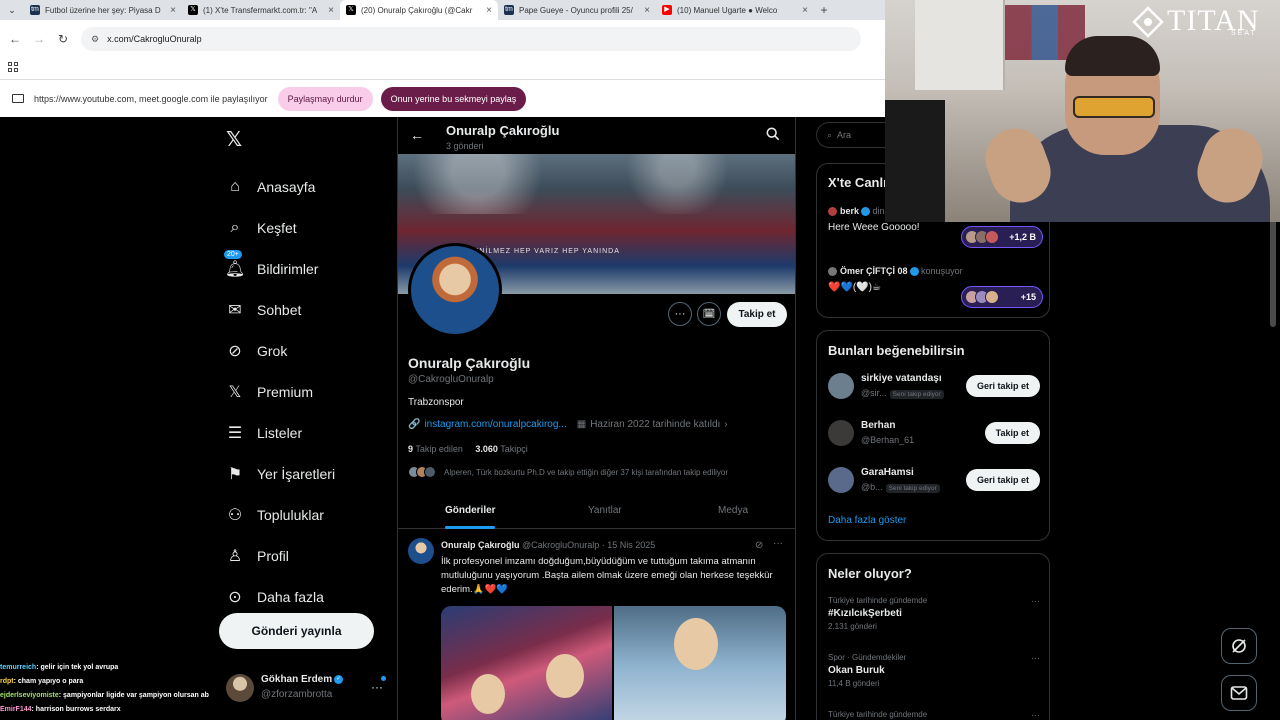  What do you see at coordinates (605, 510) in the screenshot?
I see `tab-replies: Yanıtlar` at bounding box center [605, 510].